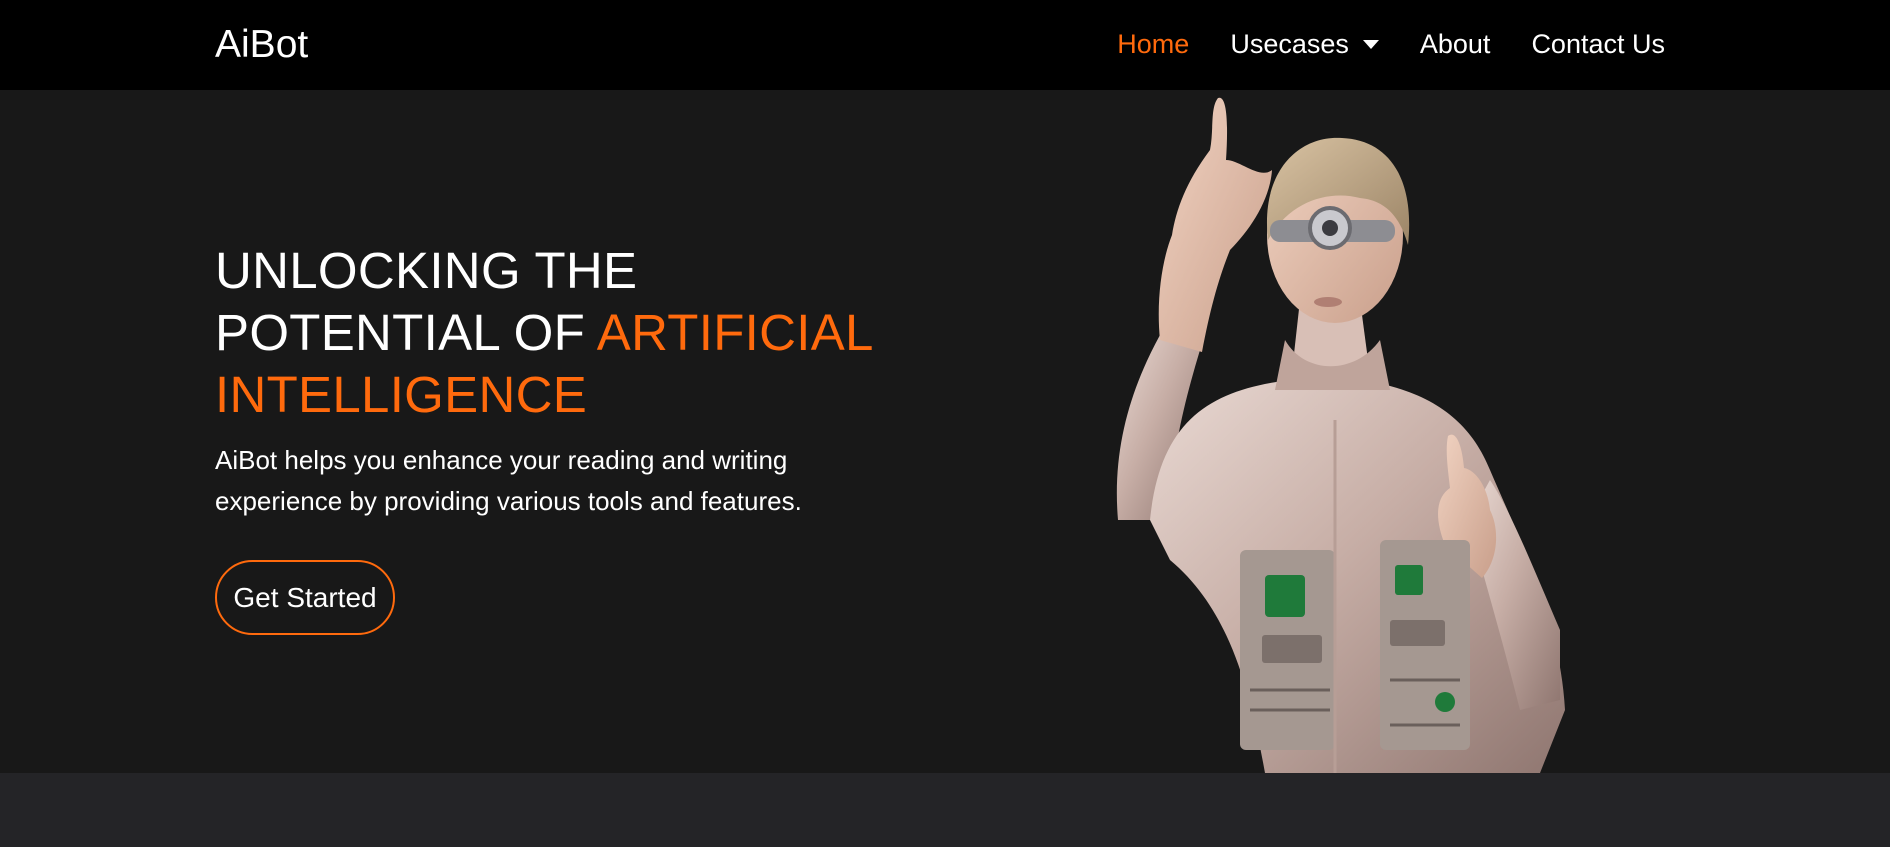 The height and width of the screenshot is (847, 1890). I want to click on nav-link-usecases: Usecases, so click(1304, 44).